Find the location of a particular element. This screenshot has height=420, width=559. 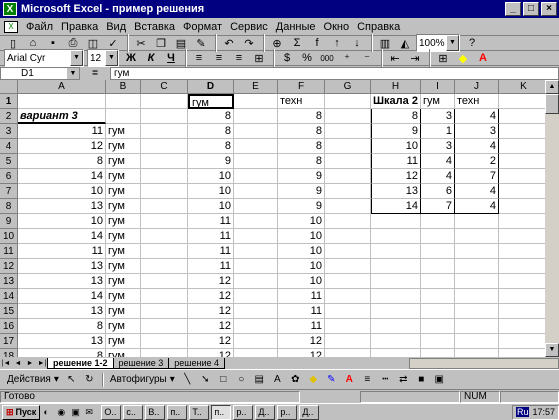

line-icon: ╲ is located at coordinates (187, 380).